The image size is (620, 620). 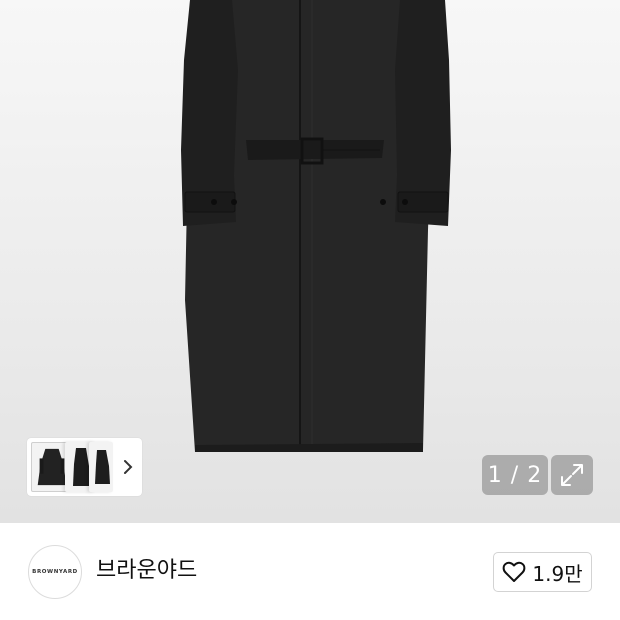 I want to click on thumbnail-strip, so click(x=84, y=467).